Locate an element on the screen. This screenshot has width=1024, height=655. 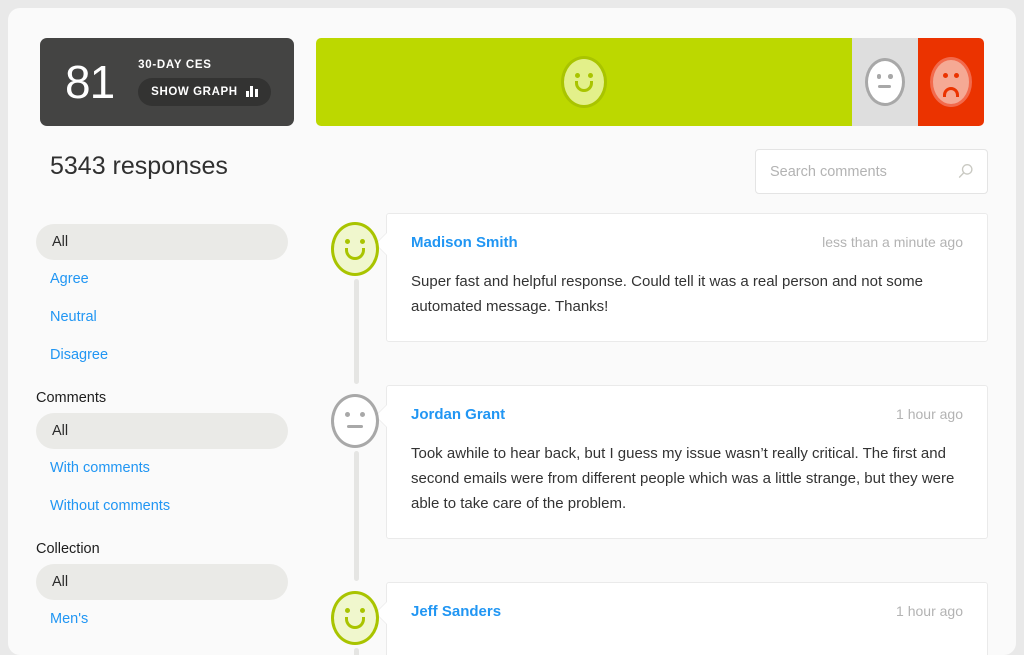
comment-author: Madison Smith is located at coordinates (464, 242).